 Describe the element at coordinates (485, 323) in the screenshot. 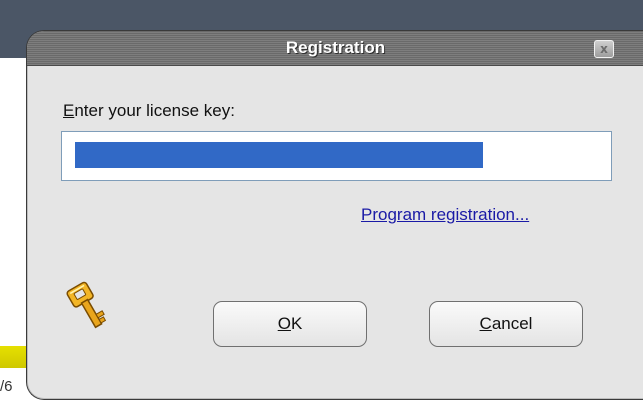

I see `cancel-accelerator: C` at that location.